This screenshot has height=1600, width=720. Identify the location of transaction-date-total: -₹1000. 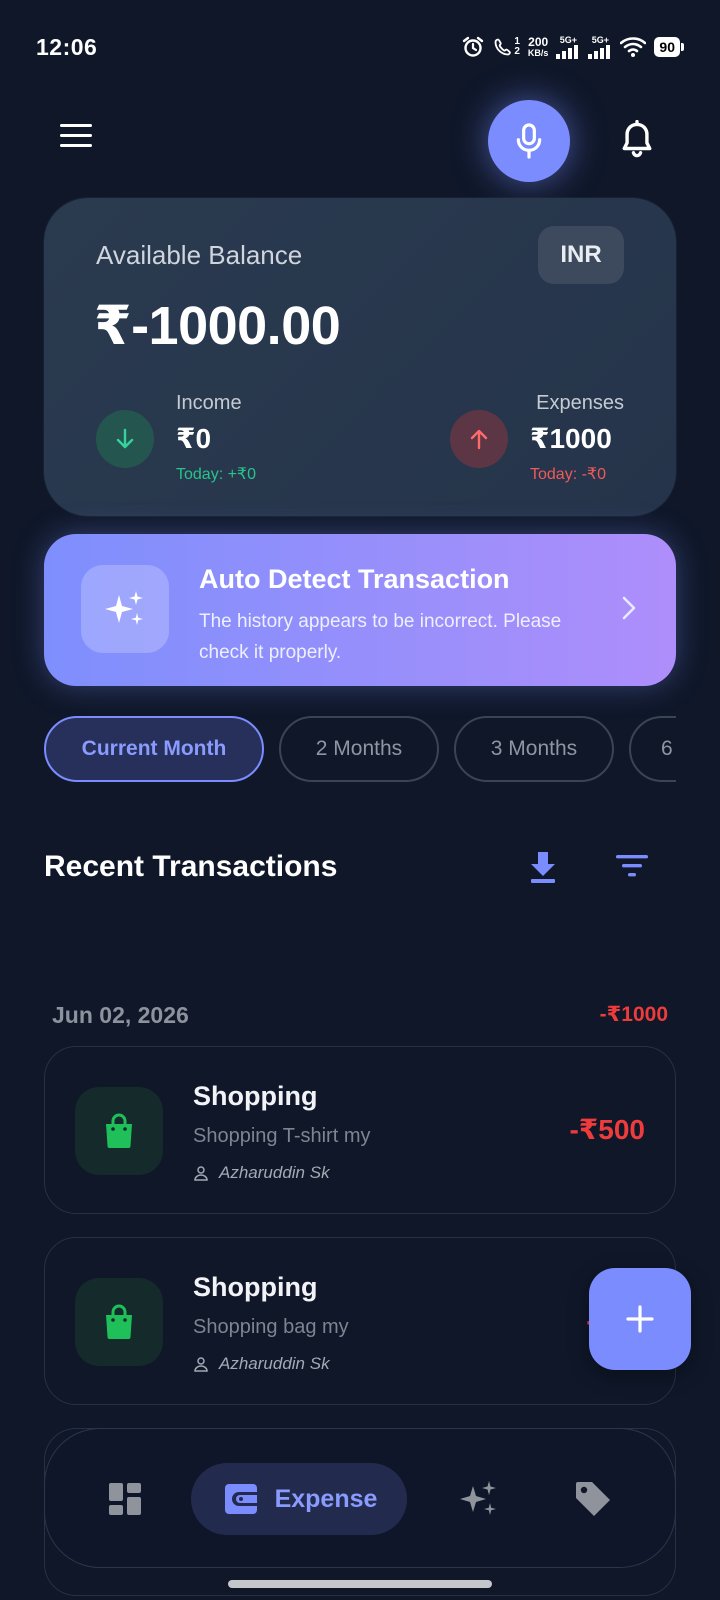
(633, 1014).